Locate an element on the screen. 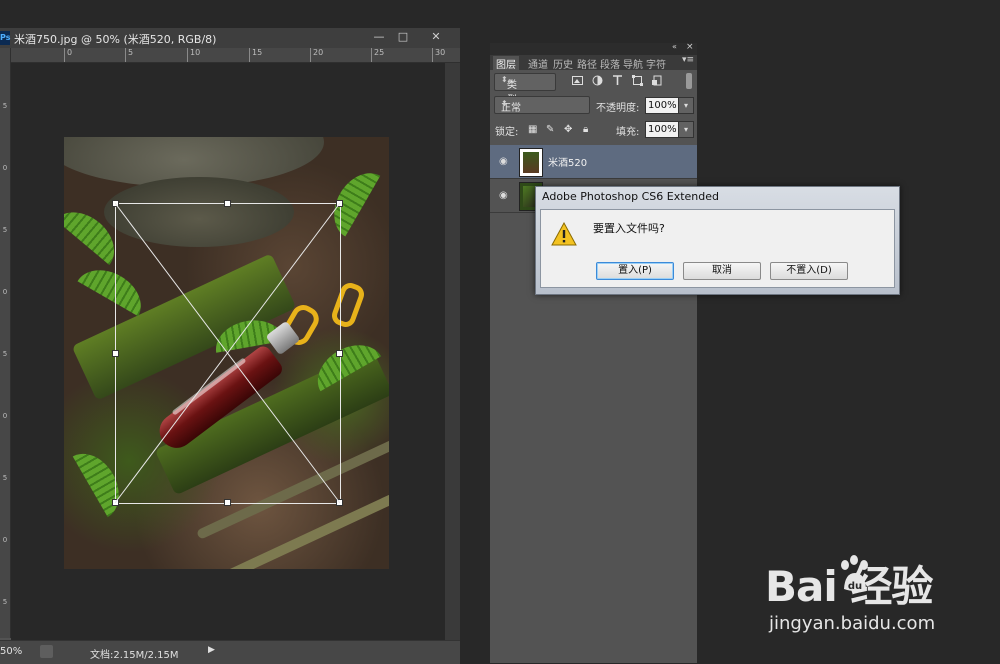 This screenshot has width=1000, height=664. document-title: 米酒750.jpg @ 50% (米酒520, RGB/8) is located at coordinates (115, 39).